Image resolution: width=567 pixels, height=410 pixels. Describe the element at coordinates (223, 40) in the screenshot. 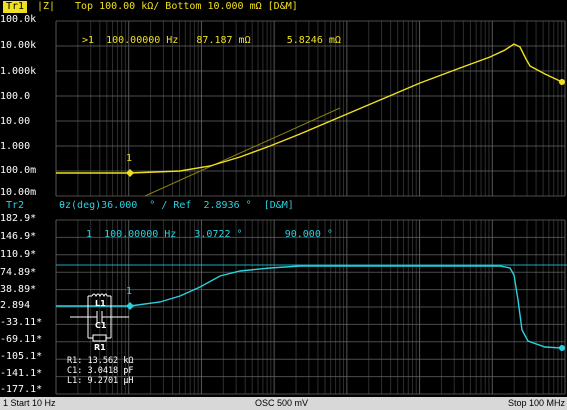

I see `readout-value1: 87.187 mΩ` at that location.